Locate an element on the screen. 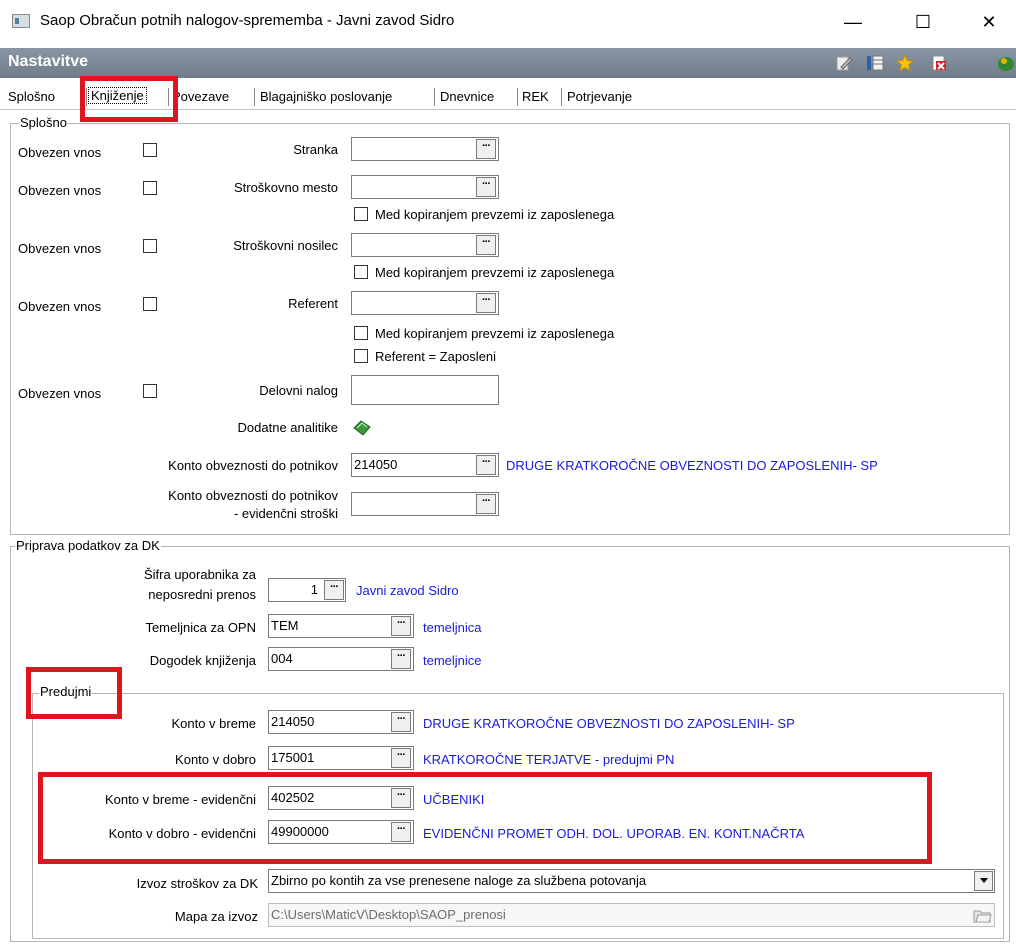 The width and height of the screenshot is (1016, 946). annotation-highlight-evidencni is located at coordinates (485, 818).